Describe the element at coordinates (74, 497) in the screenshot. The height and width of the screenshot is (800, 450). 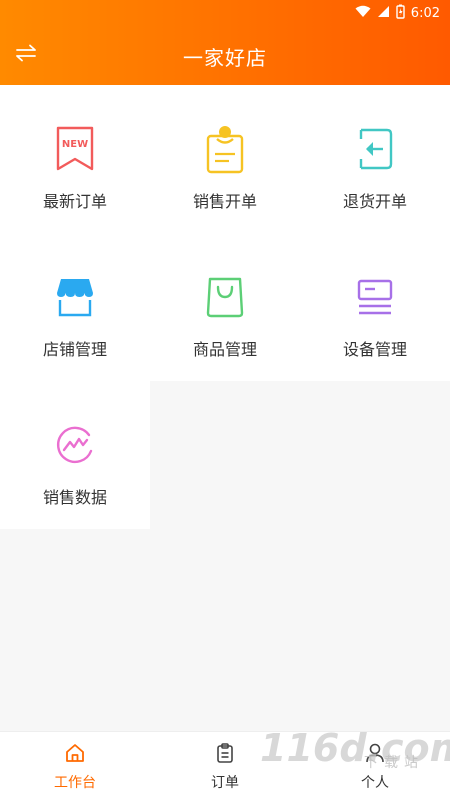
I see `grid-item-label: 销售数据` at that location.